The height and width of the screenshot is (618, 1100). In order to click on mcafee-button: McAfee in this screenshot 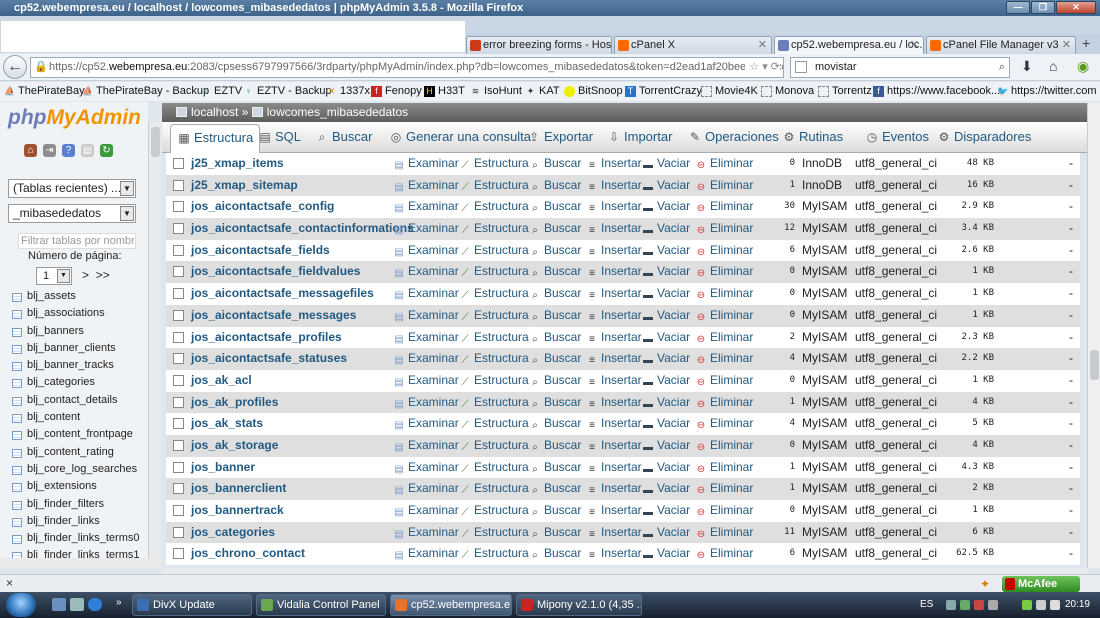, I will do `click(1041, 584)`.